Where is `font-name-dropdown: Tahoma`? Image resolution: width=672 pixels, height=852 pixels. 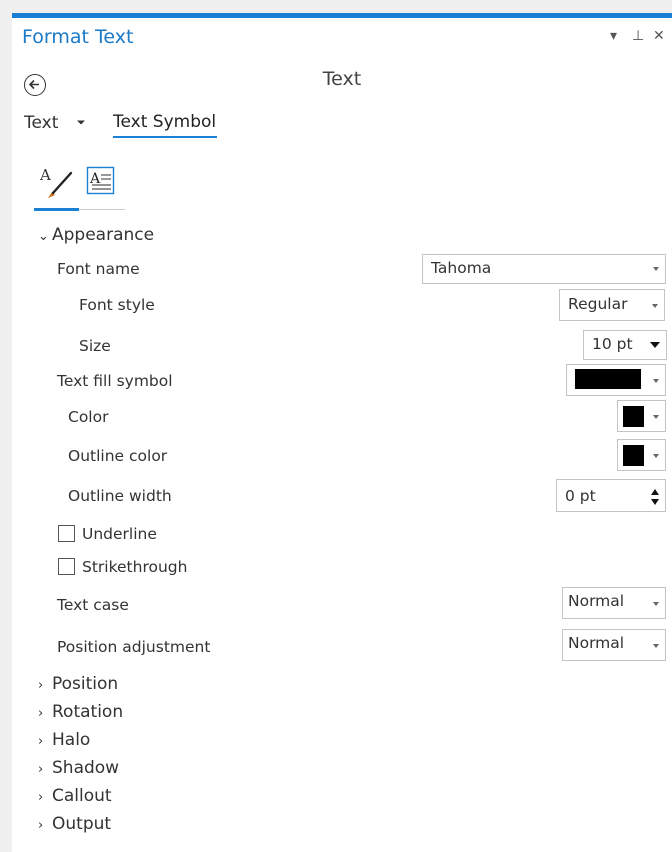
font-name-dropdown: Tahoma is located at coordinates (544, 269).